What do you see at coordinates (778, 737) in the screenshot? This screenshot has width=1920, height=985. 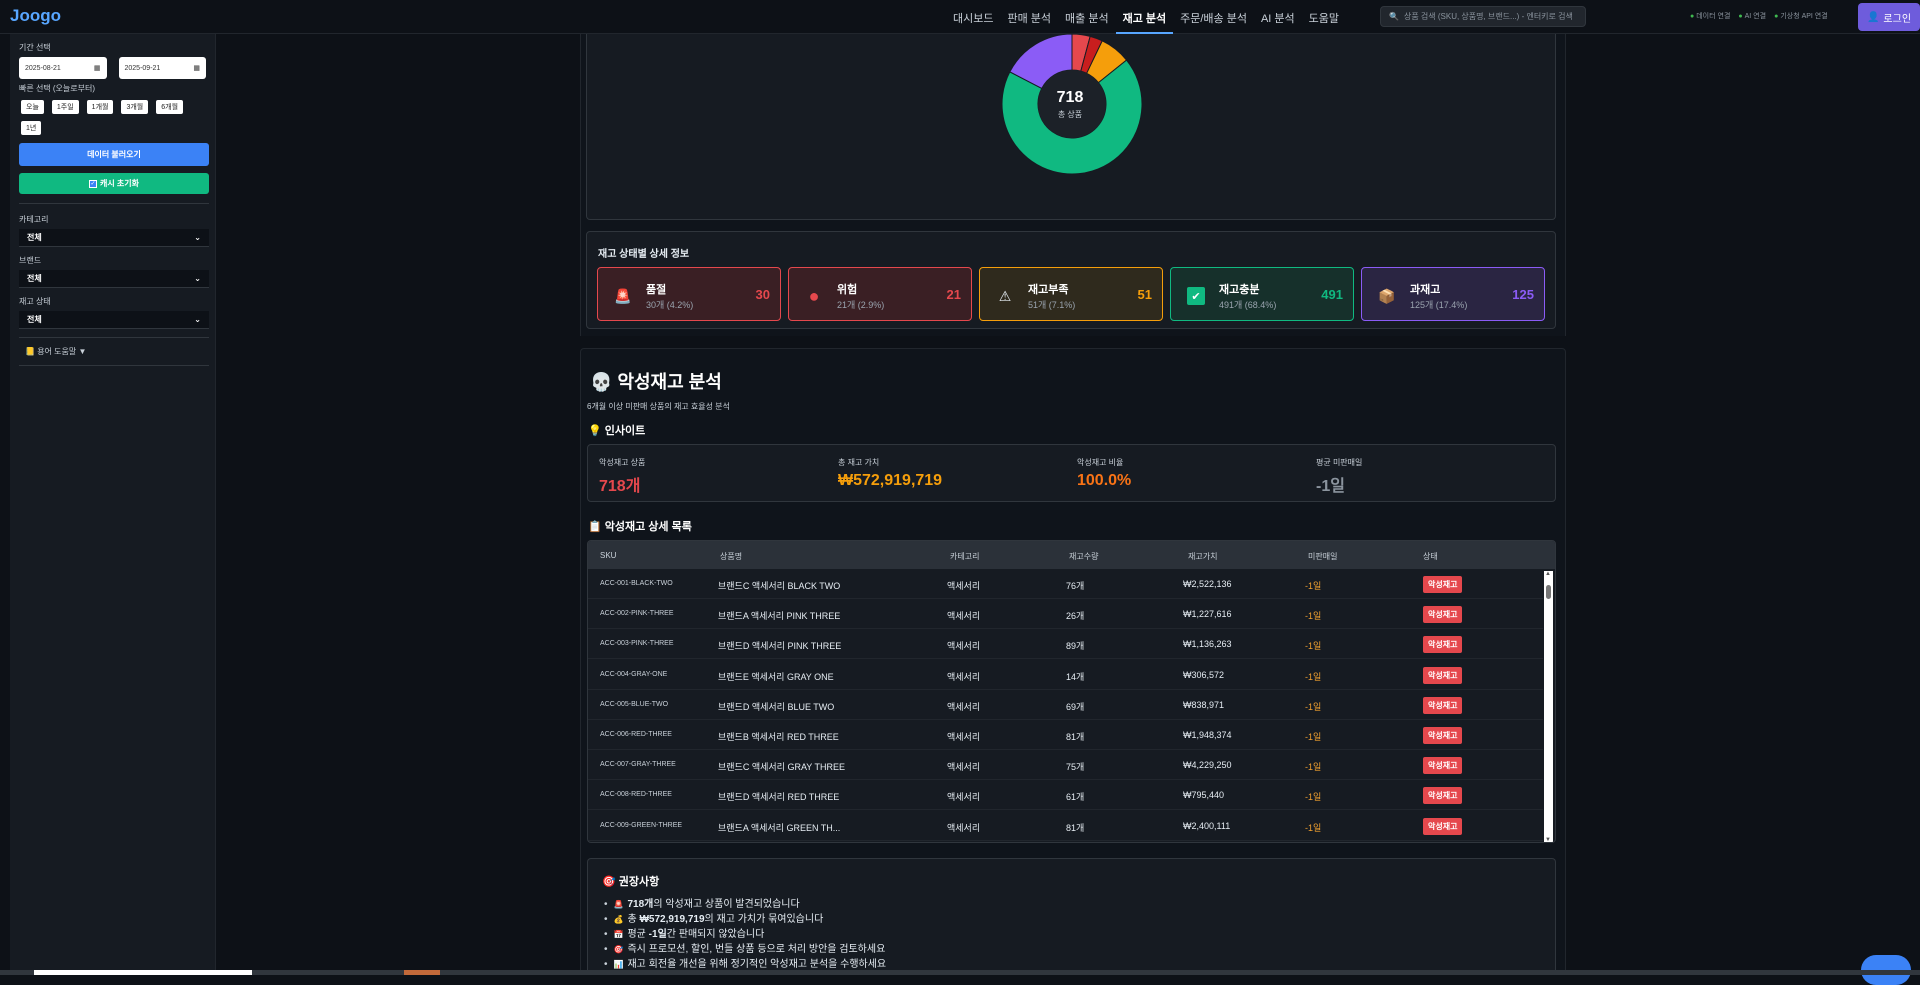 I see `cell-name: 브랜드B 액세서리 RED THREE` at bounding box center [778, 737].